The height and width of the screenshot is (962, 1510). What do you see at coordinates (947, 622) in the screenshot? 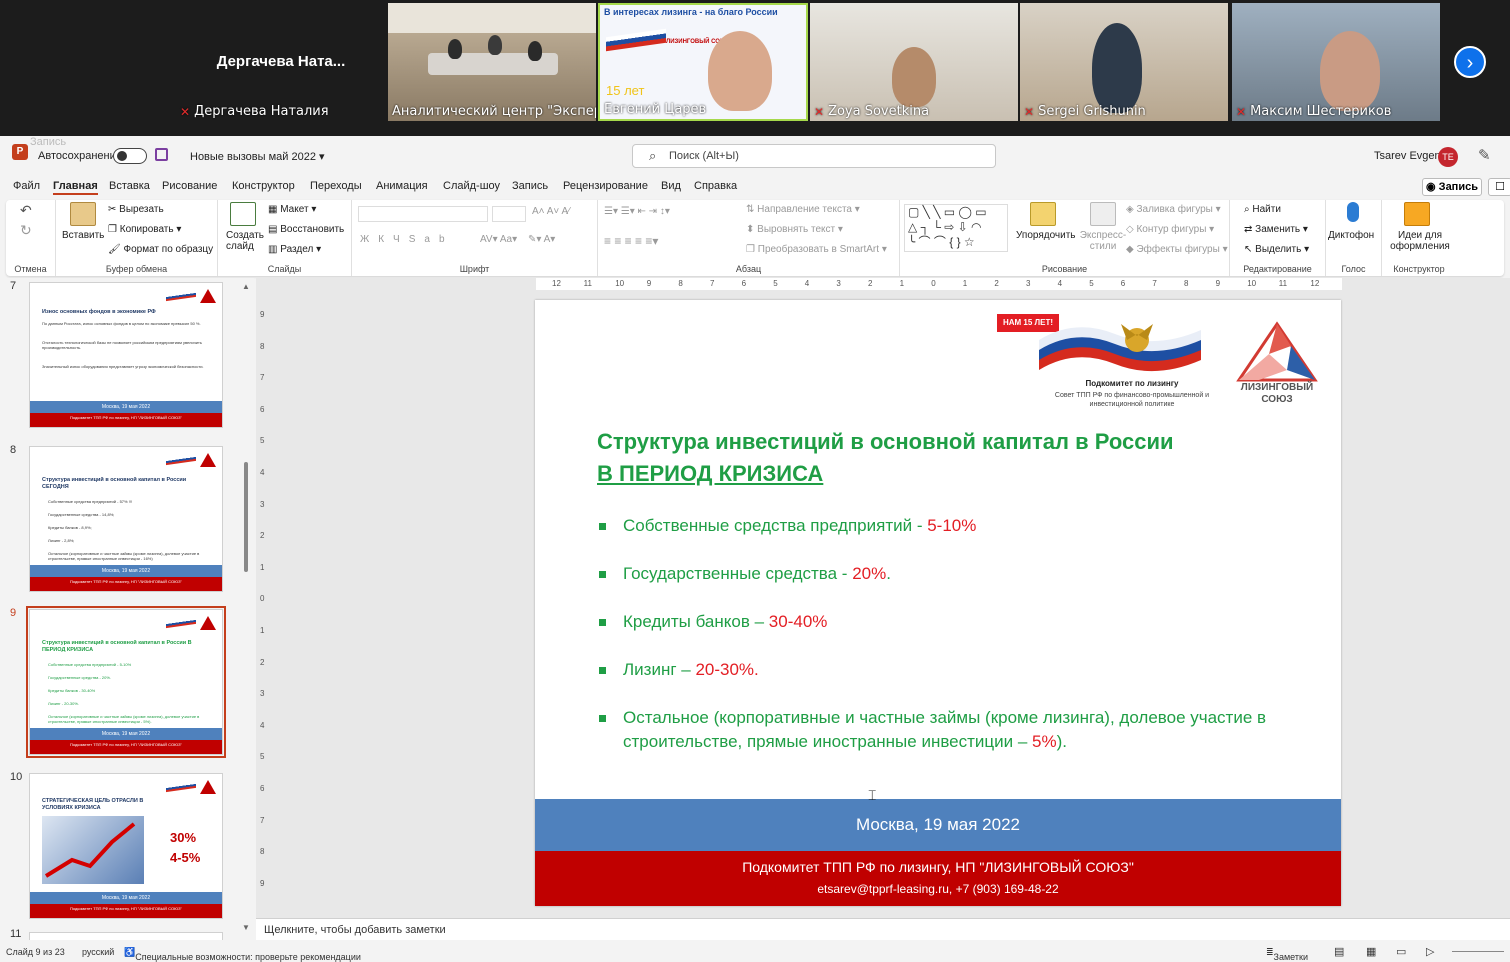
I see `bullet-item: Кредиты банков – 30-40%` at bounding box center [947, 622].